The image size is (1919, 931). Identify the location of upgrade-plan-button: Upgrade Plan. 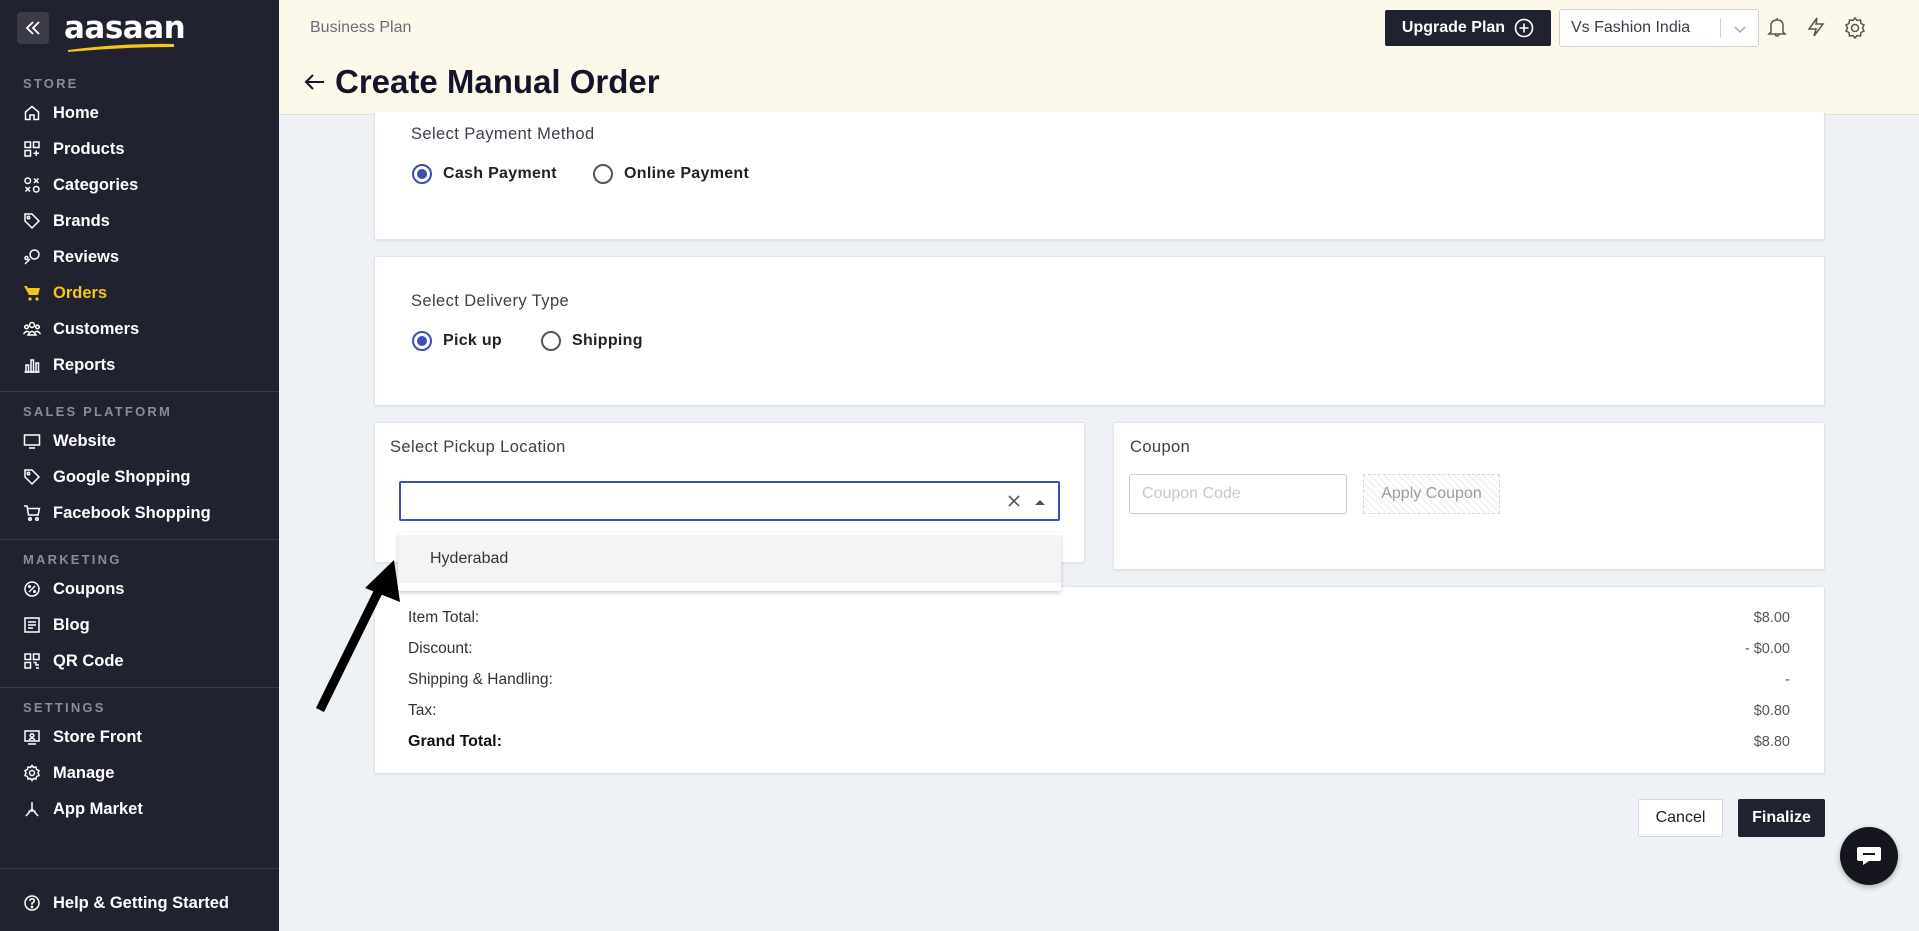
(1468, 28).